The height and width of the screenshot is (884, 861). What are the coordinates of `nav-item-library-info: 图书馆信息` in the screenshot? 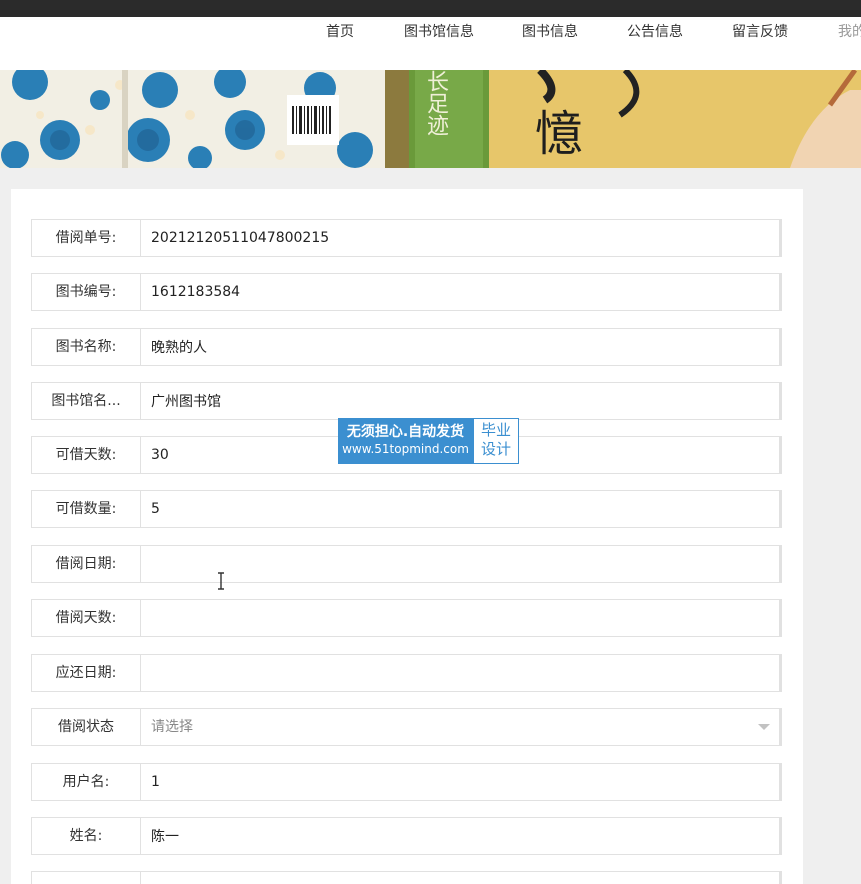 It's located at (439, 32).